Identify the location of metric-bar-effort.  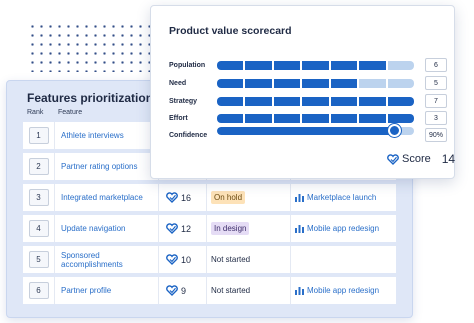
(315, 118).